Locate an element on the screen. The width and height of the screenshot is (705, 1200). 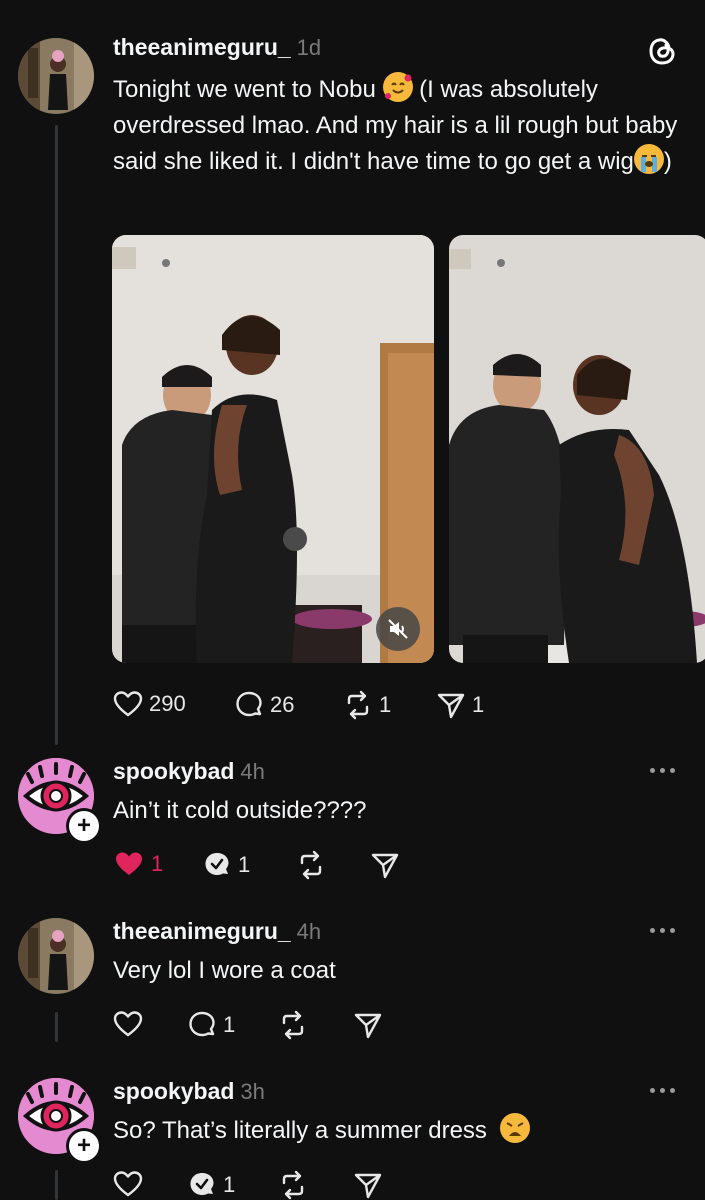
post-text-part-3: ) is located at coordinates (667, 161).